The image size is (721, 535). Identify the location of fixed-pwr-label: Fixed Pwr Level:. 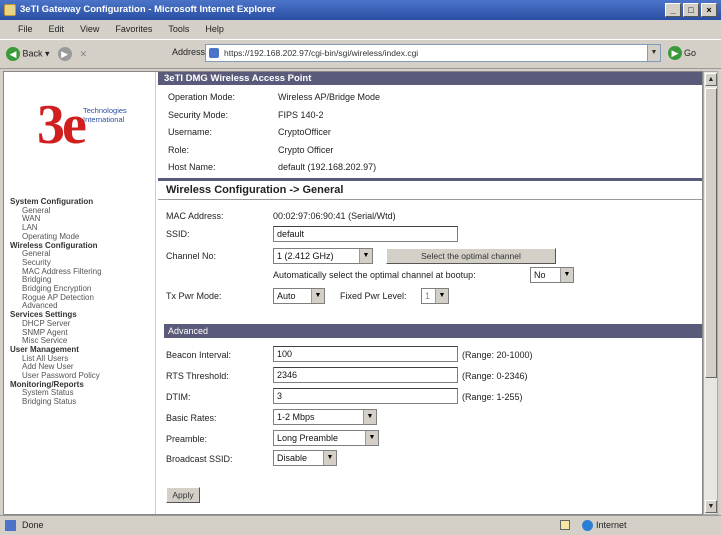
(373, 296).